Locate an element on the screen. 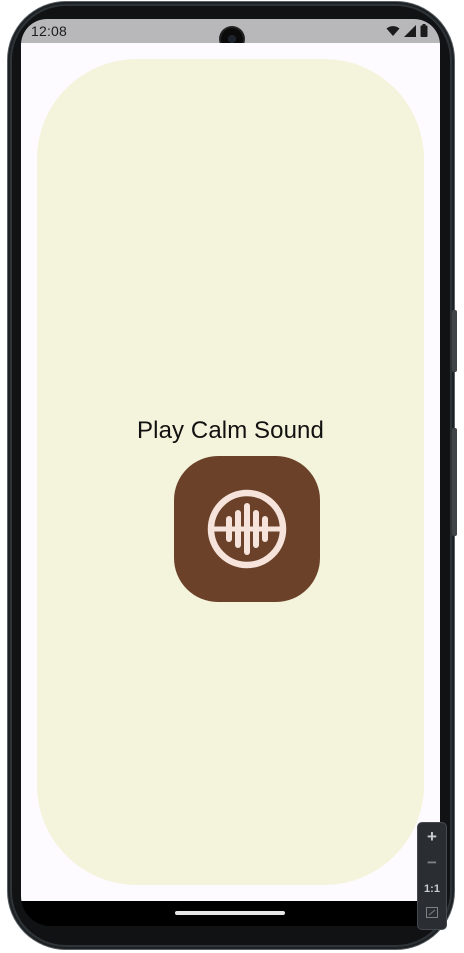  play-sound-button is located at coordinates (247, 529).